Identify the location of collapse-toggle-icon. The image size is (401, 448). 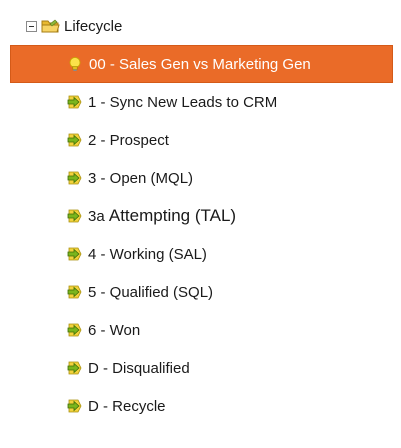
(31, 26).